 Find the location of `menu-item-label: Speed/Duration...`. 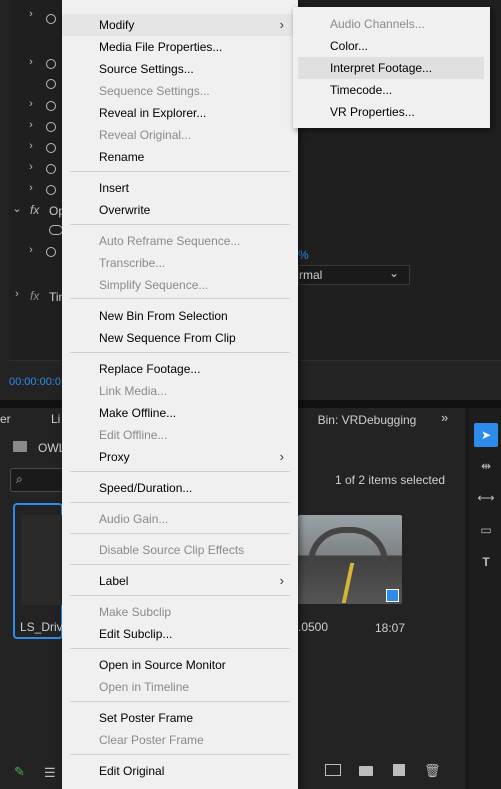

menu-item-label: Speed/Duration... is located at coordinates (146, 488).